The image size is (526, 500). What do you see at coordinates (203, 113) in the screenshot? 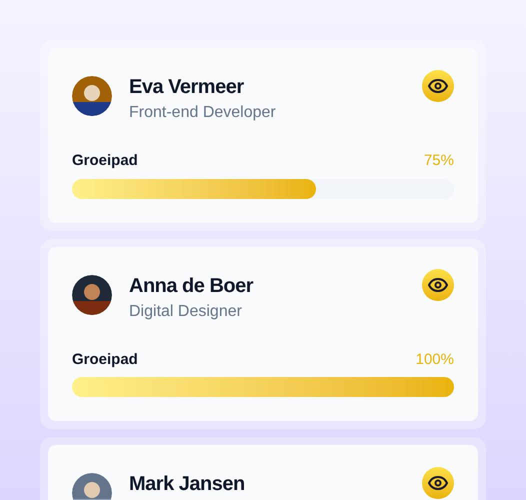
I see `member-role: Front-end Developer` at bounding box center [203, 113].